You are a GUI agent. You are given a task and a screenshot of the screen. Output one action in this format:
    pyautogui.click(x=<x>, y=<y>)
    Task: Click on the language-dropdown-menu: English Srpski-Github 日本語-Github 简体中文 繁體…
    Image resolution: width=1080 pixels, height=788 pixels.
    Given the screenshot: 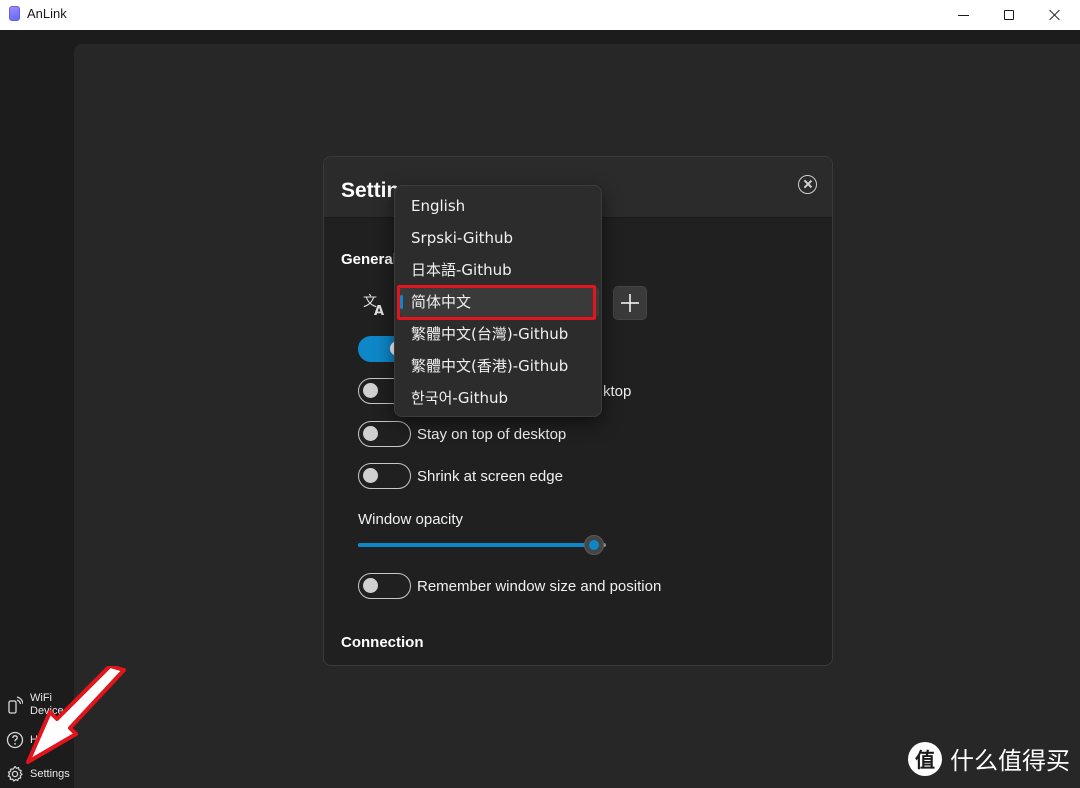 What is the action you would take?
    pyautogui.click(x=498, y=301)
    